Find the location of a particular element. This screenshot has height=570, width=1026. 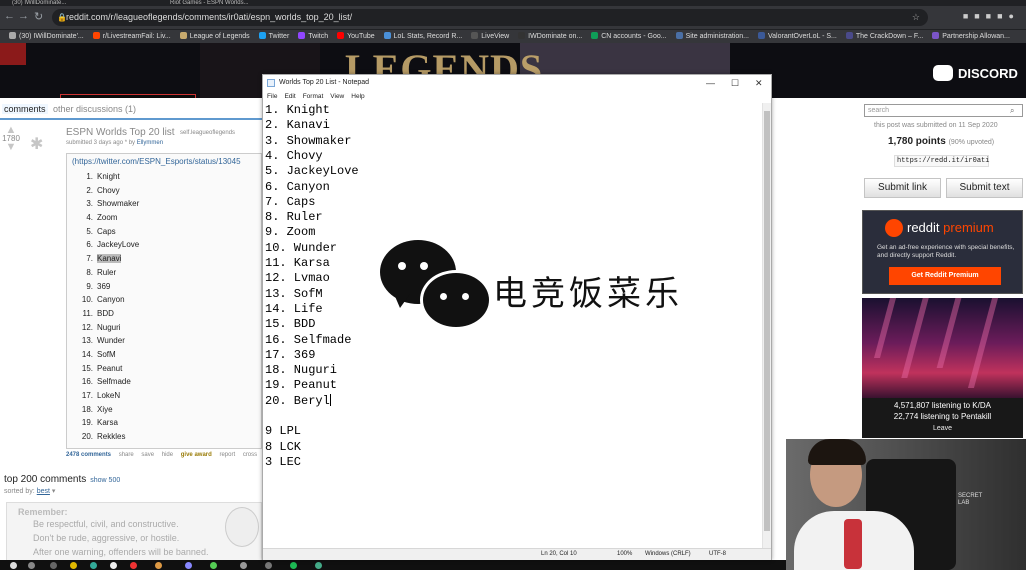

share-button: share is located at coordinates (126, 455).